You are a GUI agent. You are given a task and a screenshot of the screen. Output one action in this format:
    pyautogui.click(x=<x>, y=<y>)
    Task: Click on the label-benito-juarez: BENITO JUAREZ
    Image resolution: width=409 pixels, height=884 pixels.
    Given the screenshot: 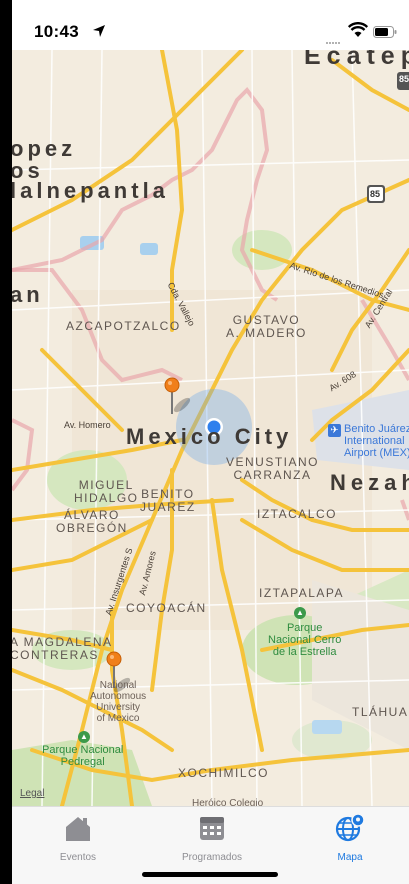 What is the action you would take?
    pyautogui.click(x=168, y=500)
    